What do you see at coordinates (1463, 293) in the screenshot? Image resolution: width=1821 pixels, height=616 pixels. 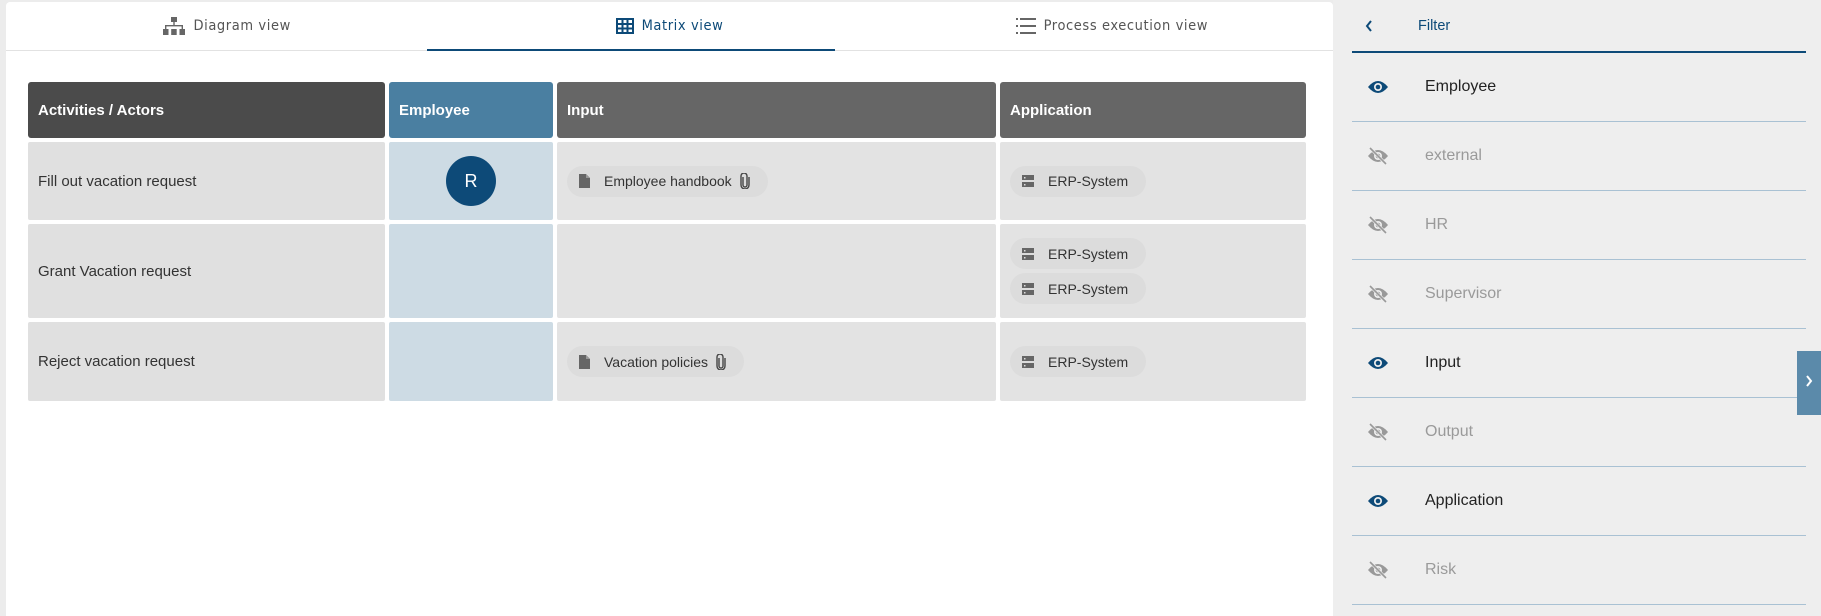 I see `filter-item-label: Supervisor` at bounding box center [1463, 293].